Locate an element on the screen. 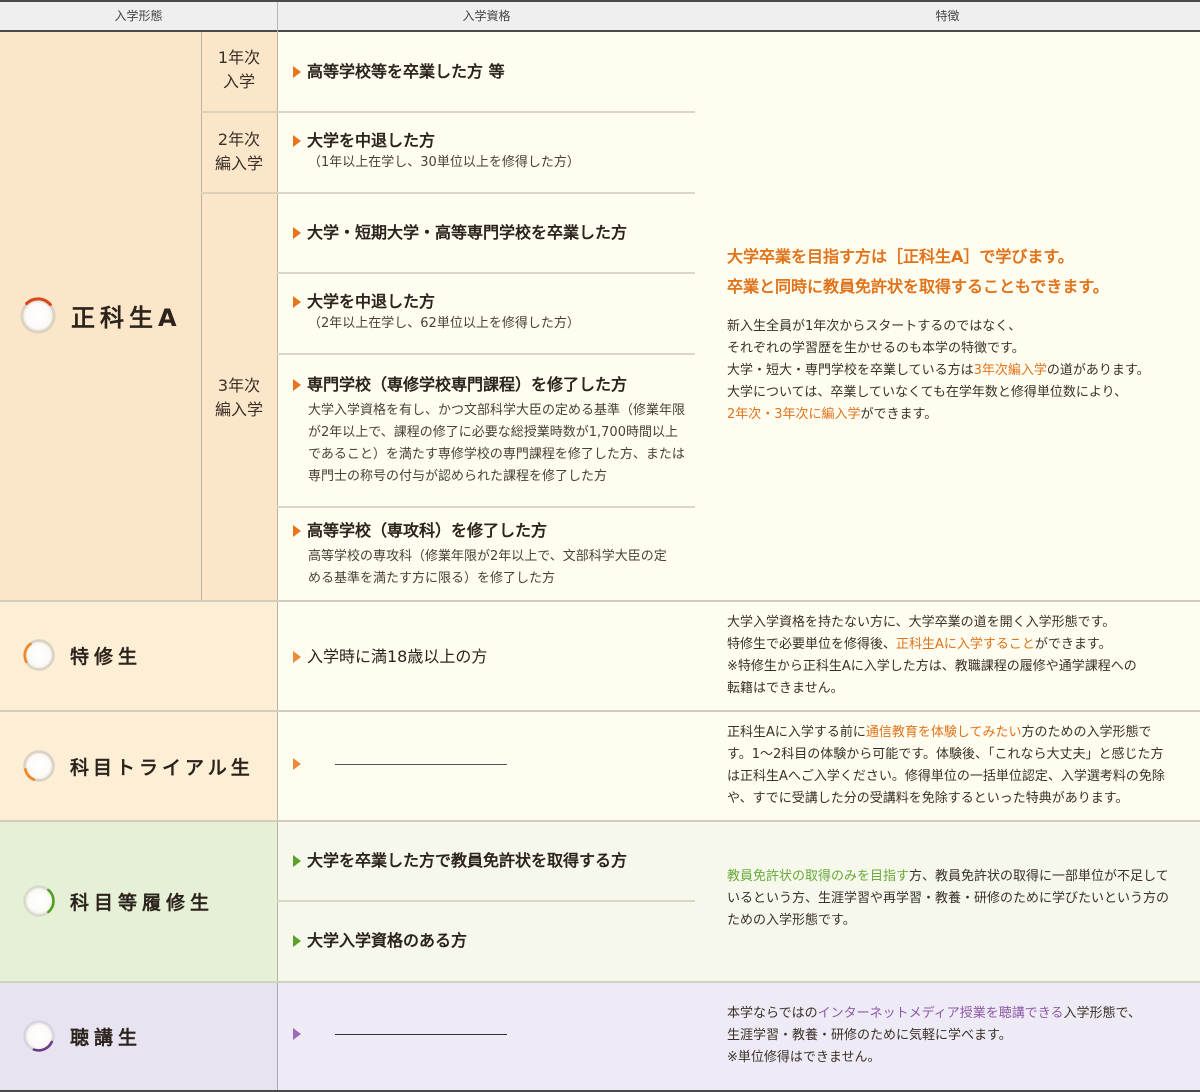  highlight: 3年次編入学 is located at coordinates (1010, 370).